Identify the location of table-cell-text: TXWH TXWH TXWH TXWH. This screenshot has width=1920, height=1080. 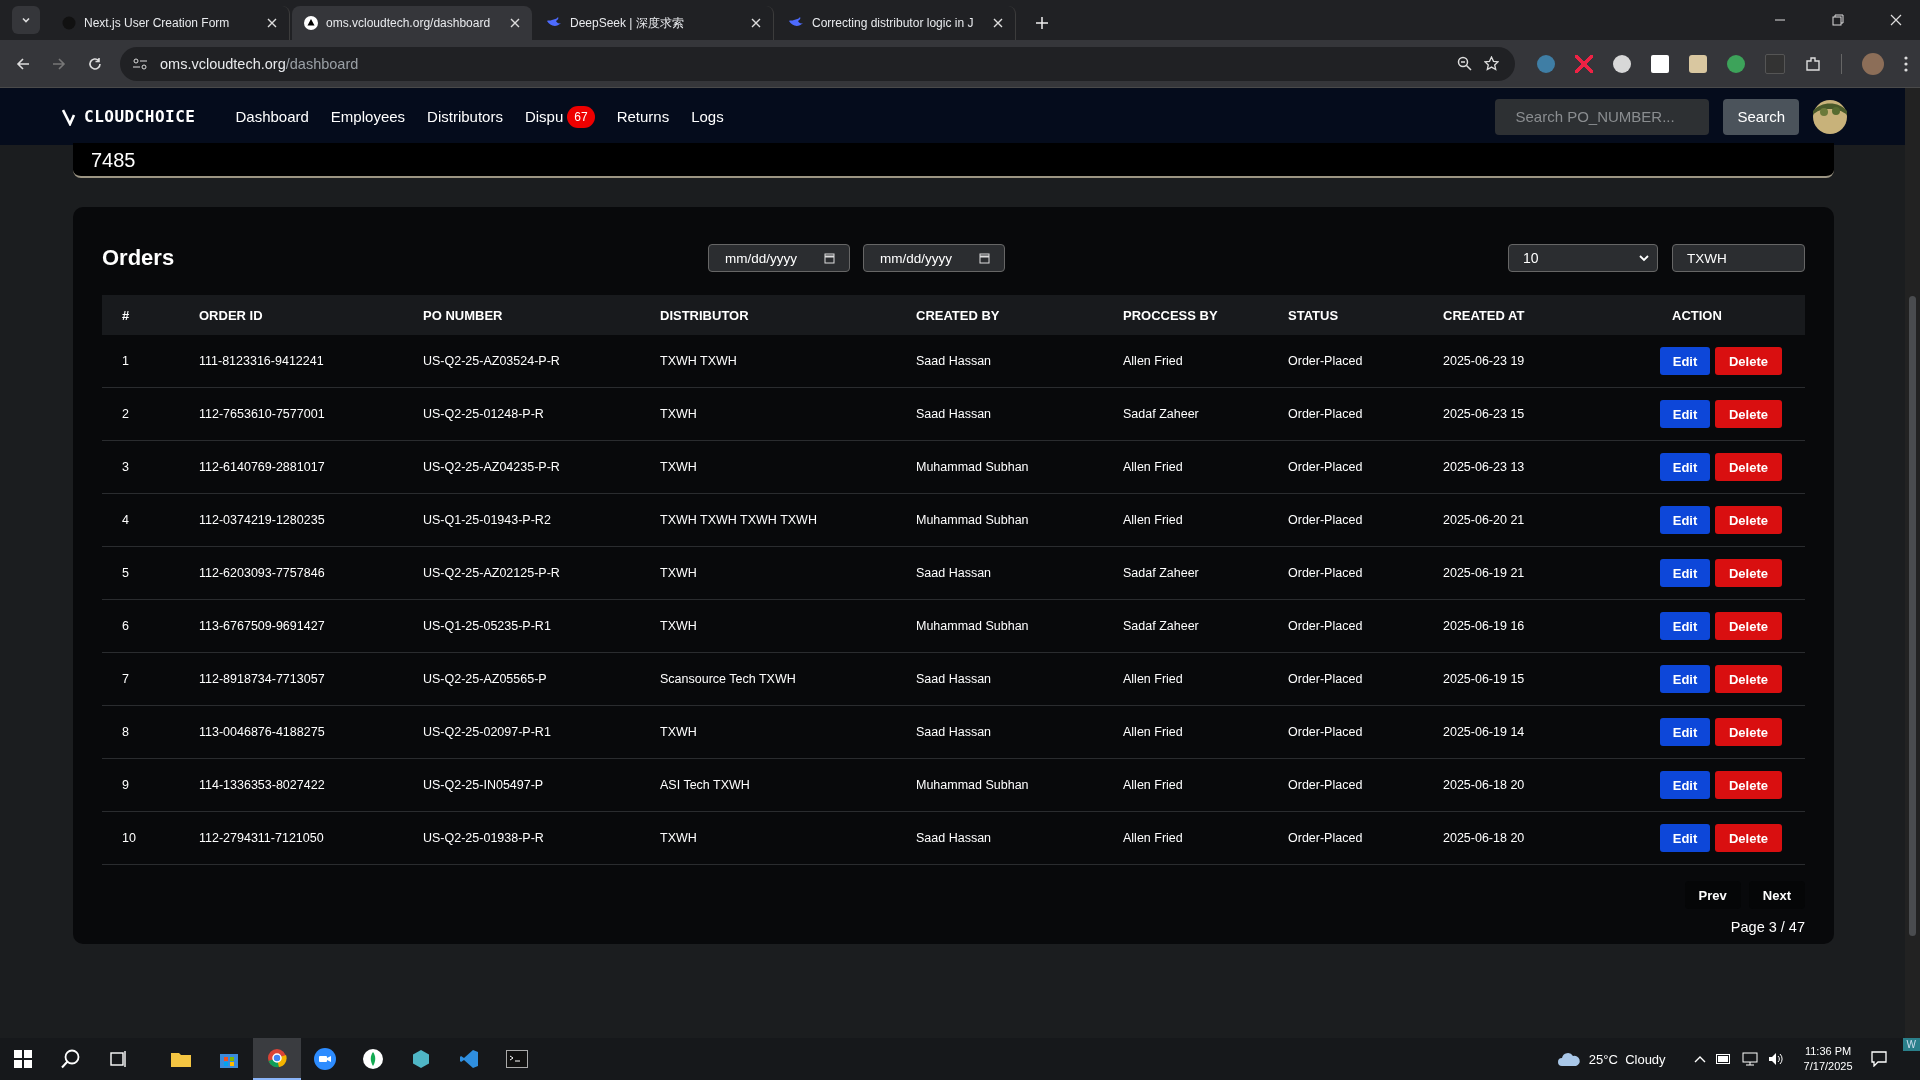
(738, 520).